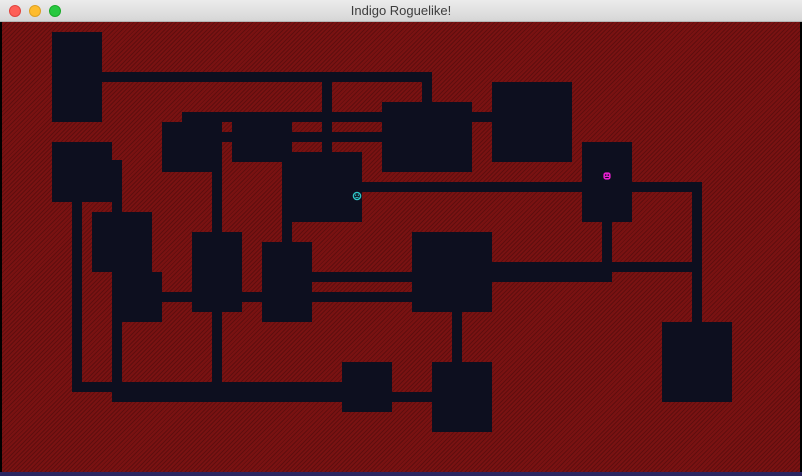  I want to click on monster-body, so click(607, 176).